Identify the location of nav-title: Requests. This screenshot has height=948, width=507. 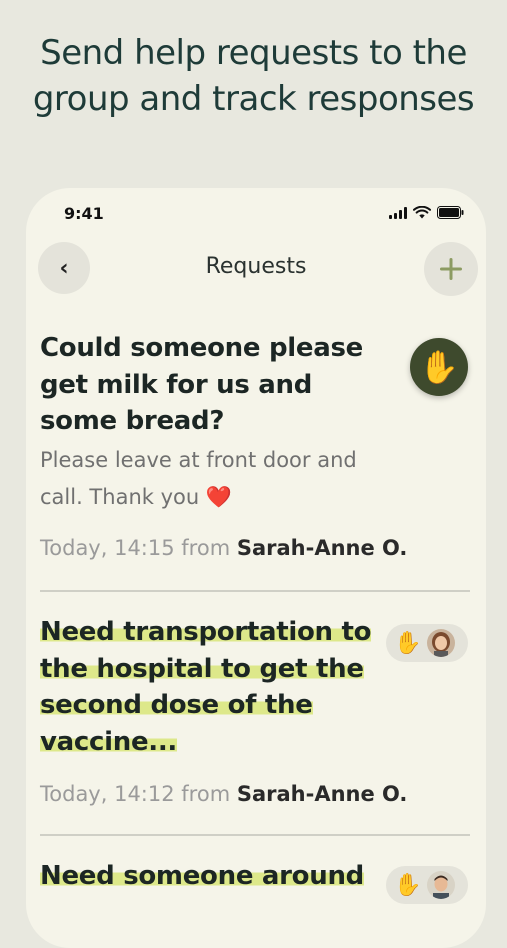
(256, 266).